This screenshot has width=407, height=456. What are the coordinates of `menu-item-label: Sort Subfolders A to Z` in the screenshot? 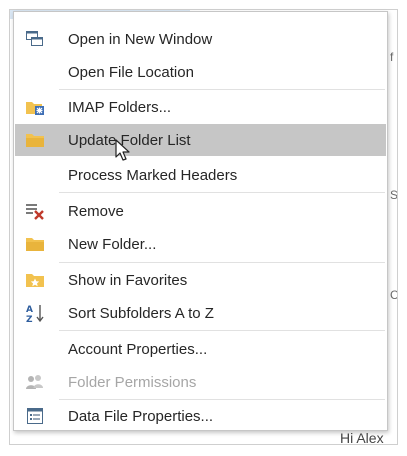 It's located at (141, 313).